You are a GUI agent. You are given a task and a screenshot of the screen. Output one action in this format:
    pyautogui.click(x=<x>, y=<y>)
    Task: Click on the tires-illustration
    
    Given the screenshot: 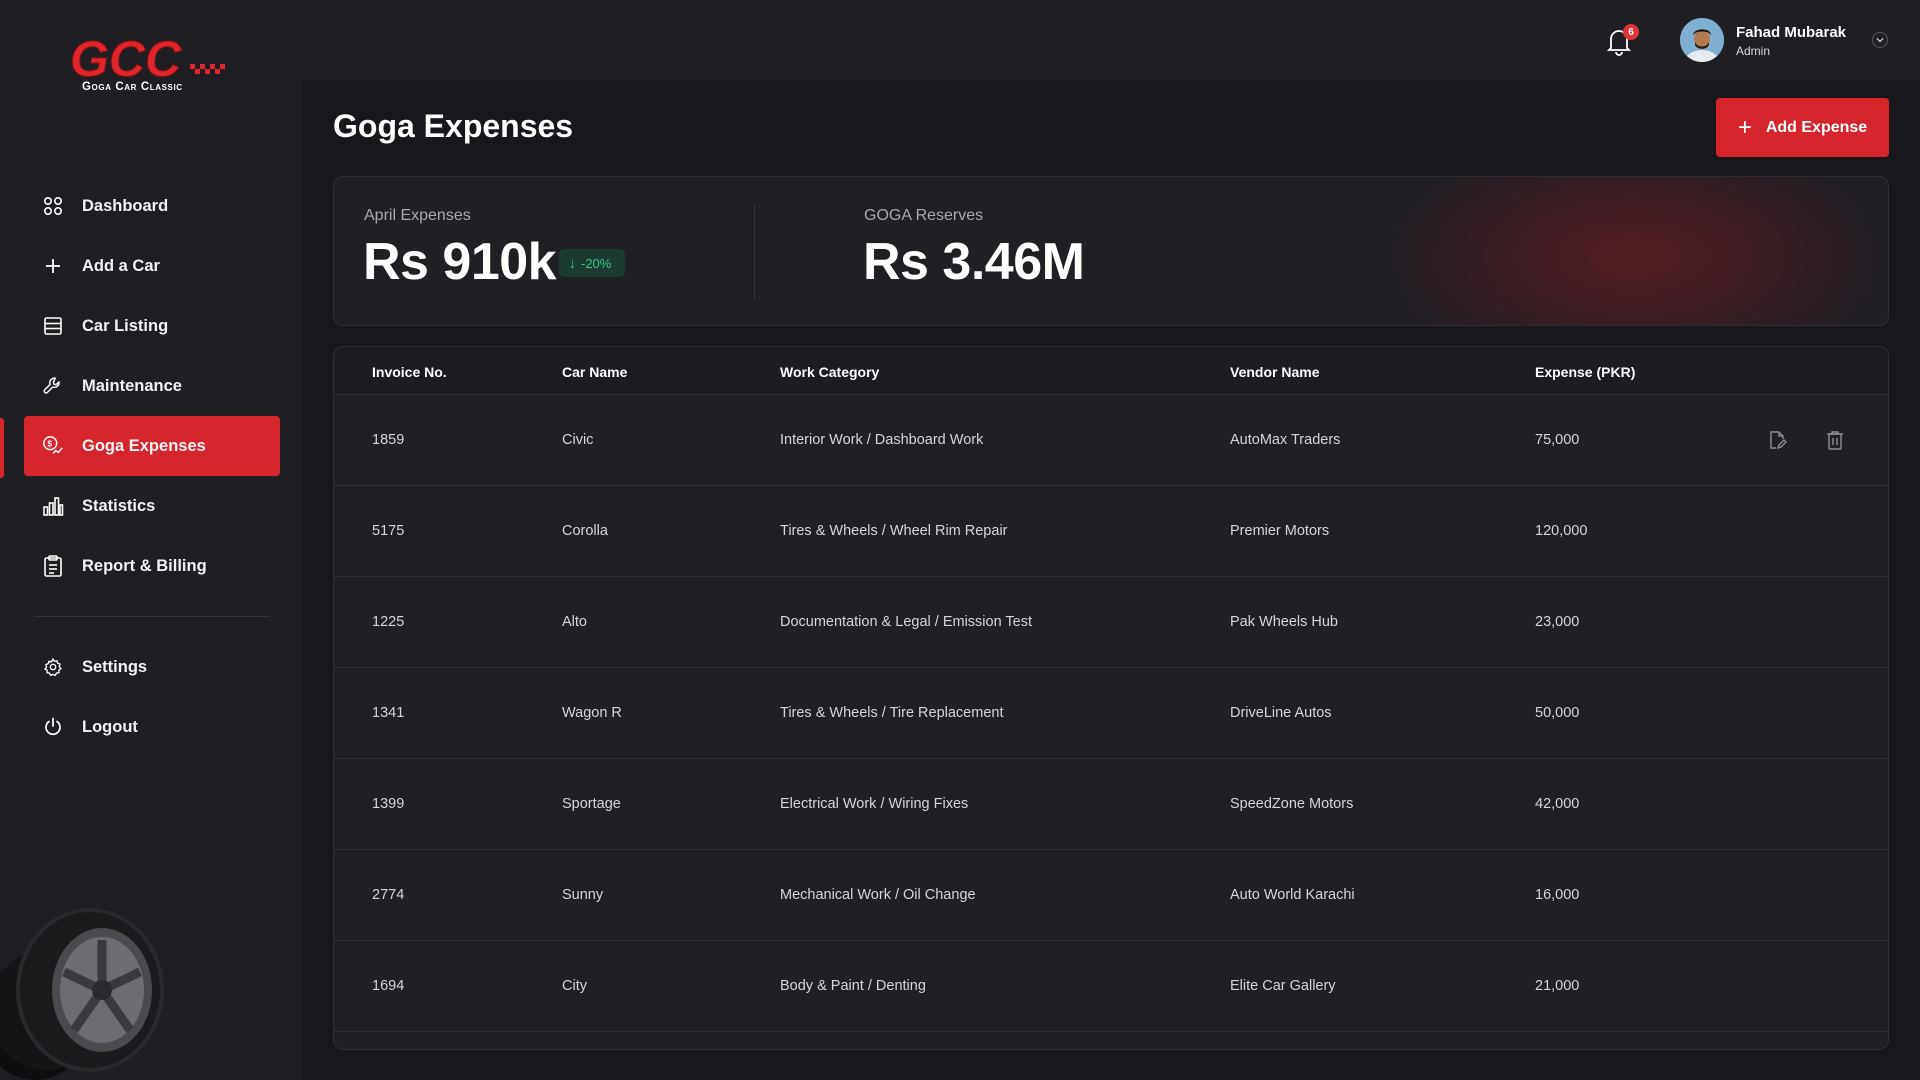 What is the action you would take?
    pyautogui.click(x=90, y=985)
    